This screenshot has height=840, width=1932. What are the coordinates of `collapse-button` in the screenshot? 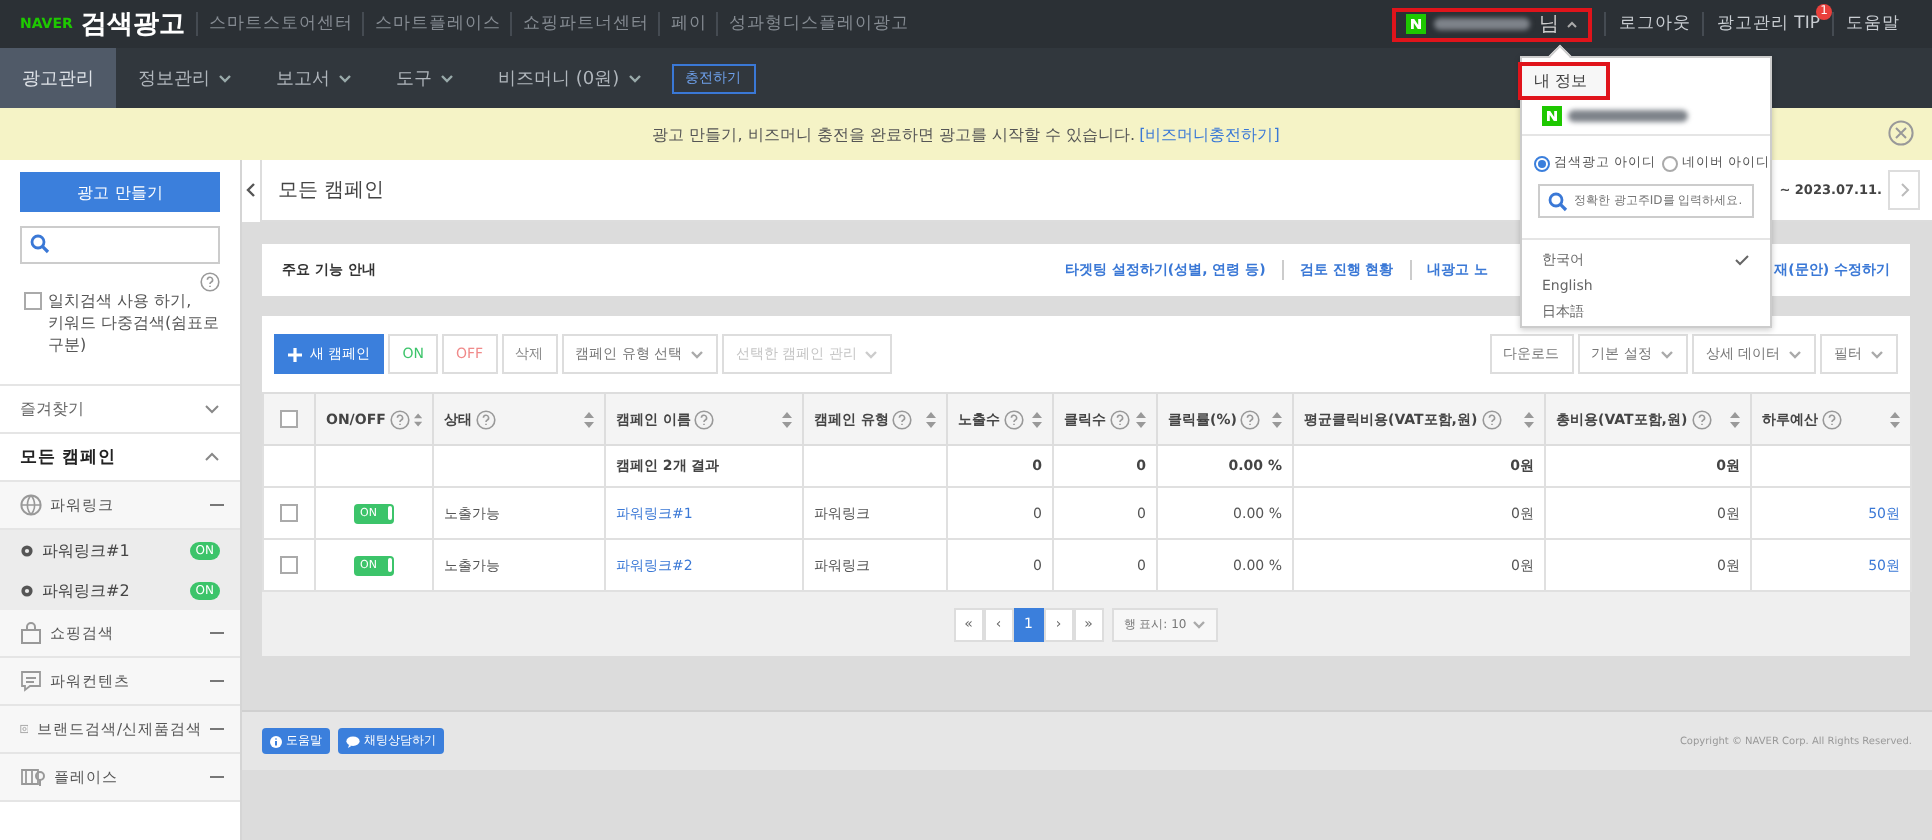 It's located at (252, 190).